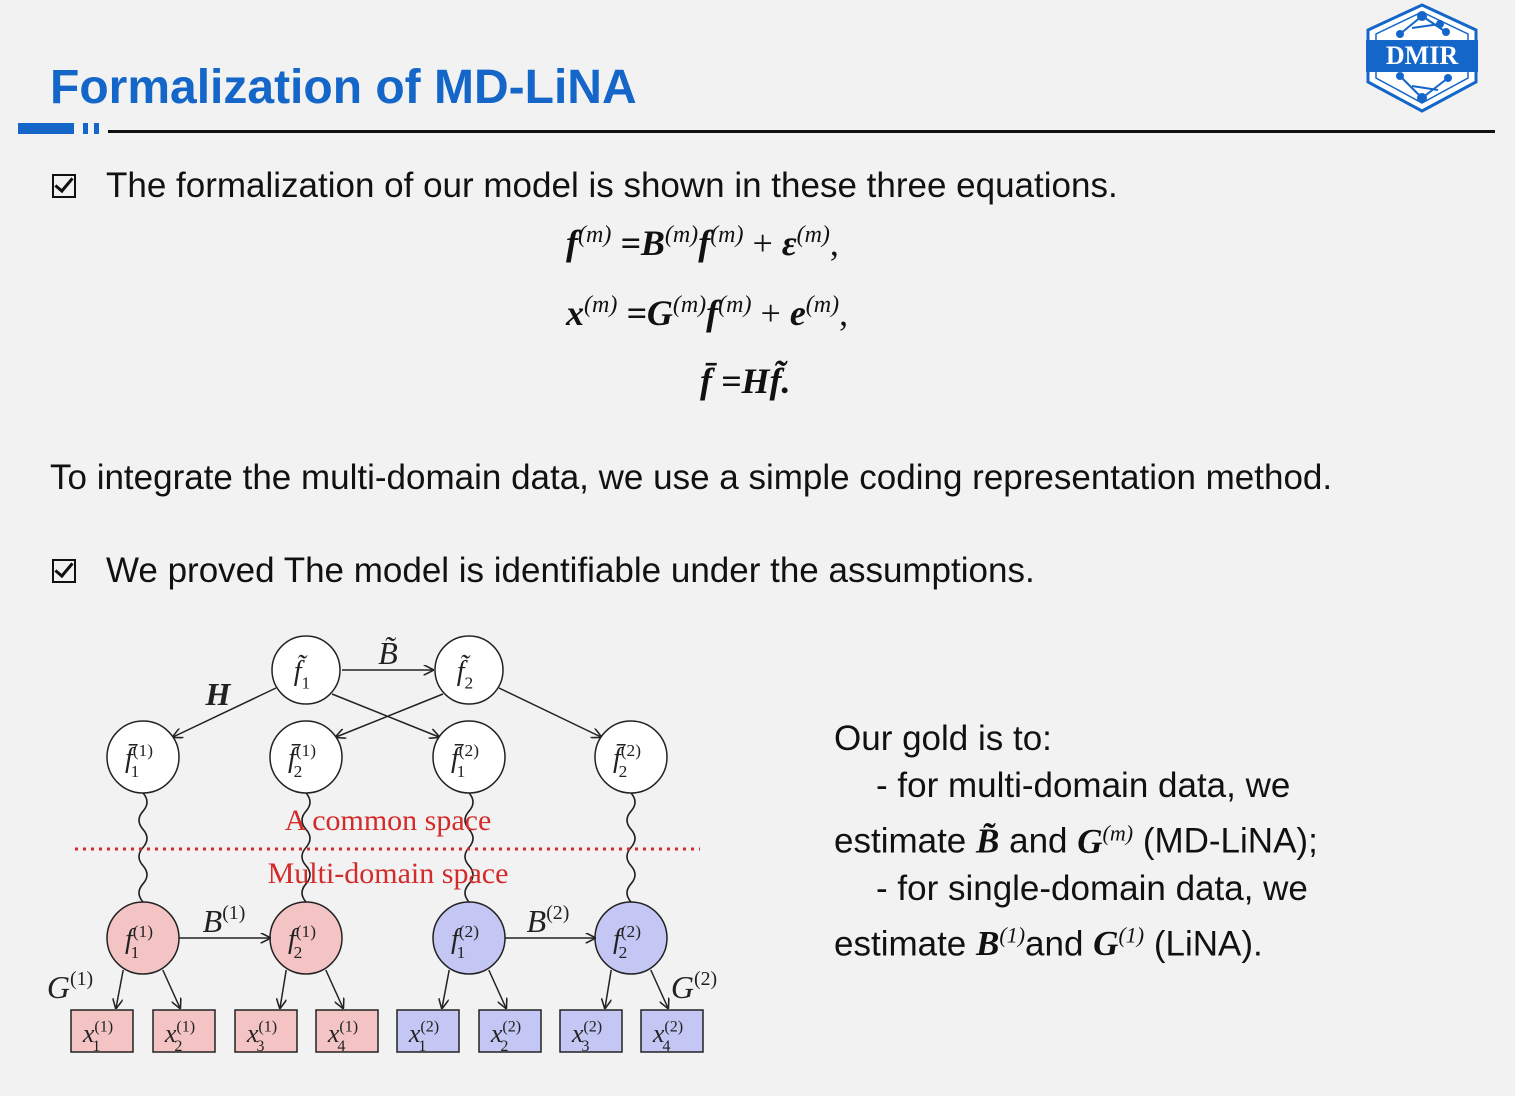 The width and height of the screenshot is (1515, 1096). What do you see at coordinates (943, 738) in the screenshot?
I see `goal-line-1: Our gold is to:` at bounding box center [943, 738].